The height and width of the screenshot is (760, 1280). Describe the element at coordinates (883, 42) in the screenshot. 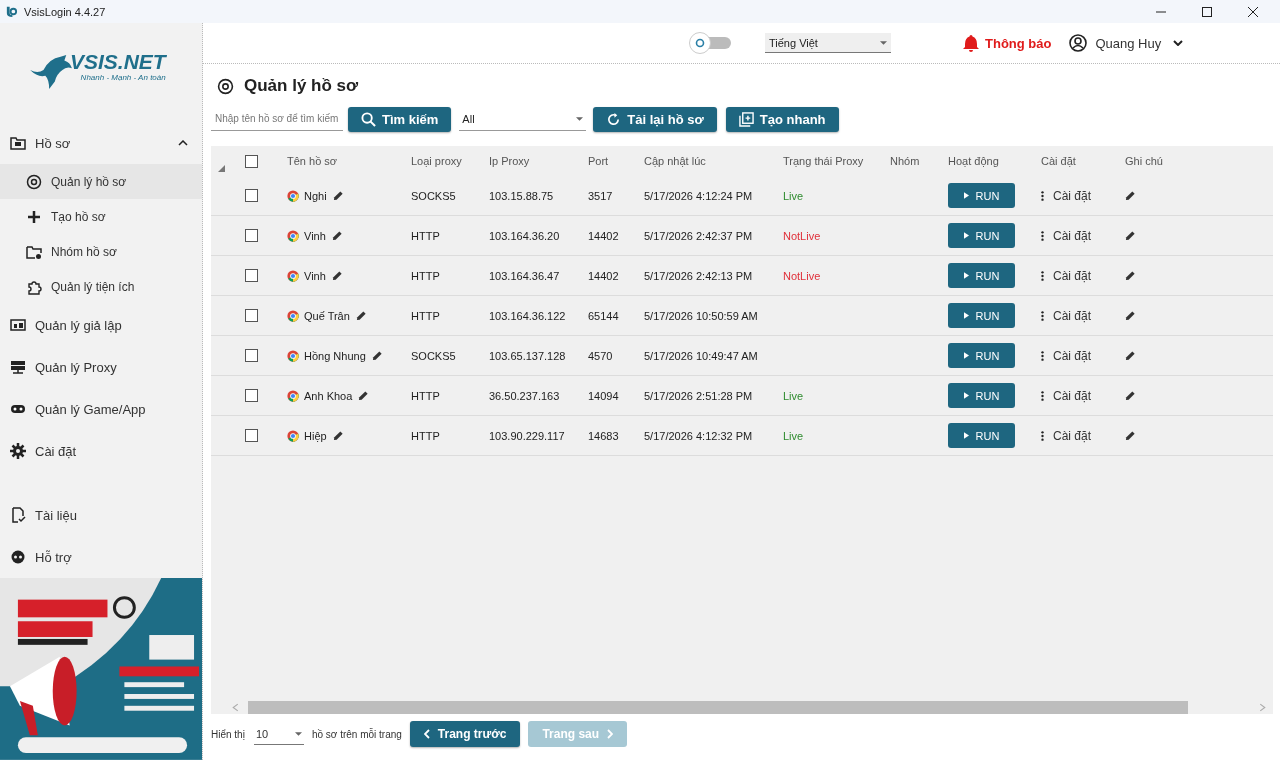

I see `dropdown-arrow-icon` at that location.